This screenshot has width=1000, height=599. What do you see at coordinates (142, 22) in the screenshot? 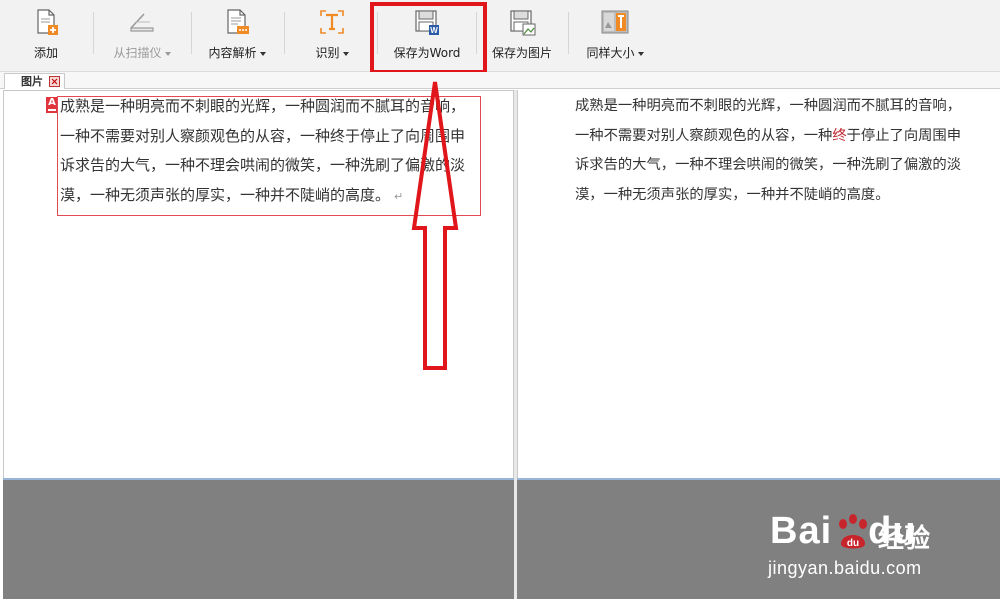
I see `scanner-icon` at bounding box center [142, 22].